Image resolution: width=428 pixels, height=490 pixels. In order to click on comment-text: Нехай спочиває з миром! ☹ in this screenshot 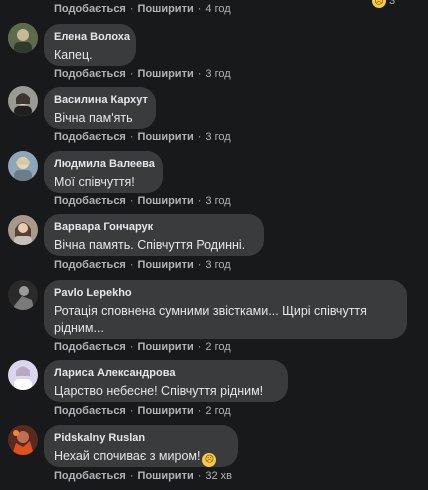, I will do `click(141, 457)`.